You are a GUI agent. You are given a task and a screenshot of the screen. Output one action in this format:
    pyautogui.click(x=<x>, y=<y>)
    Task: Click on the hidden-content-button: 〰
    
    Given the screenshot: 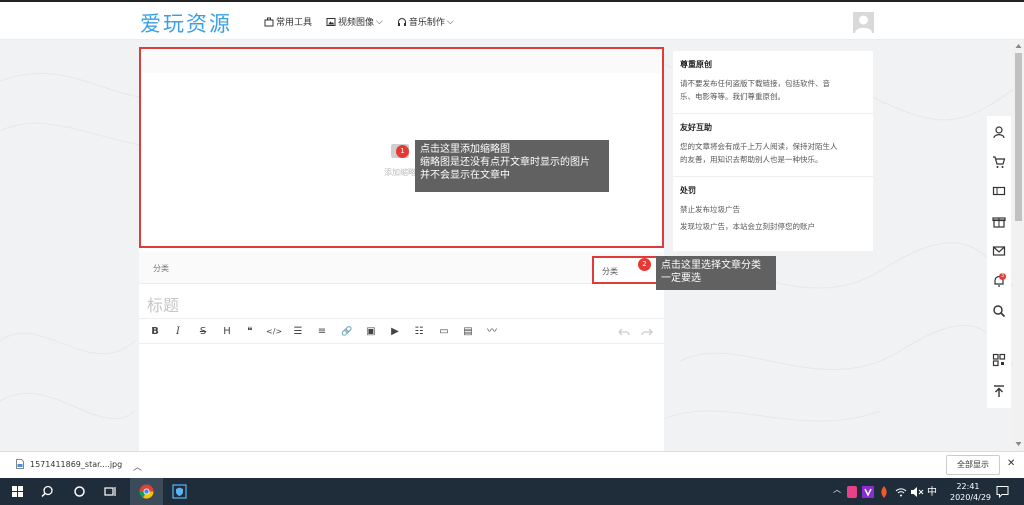 What is the action you would take?
    pyautogui.click(x=492, y=332)
    